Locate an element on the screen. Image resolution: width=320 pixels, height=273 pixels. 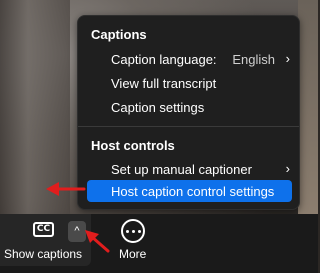
caption-language-value: English is located at coordinates (253, 59).